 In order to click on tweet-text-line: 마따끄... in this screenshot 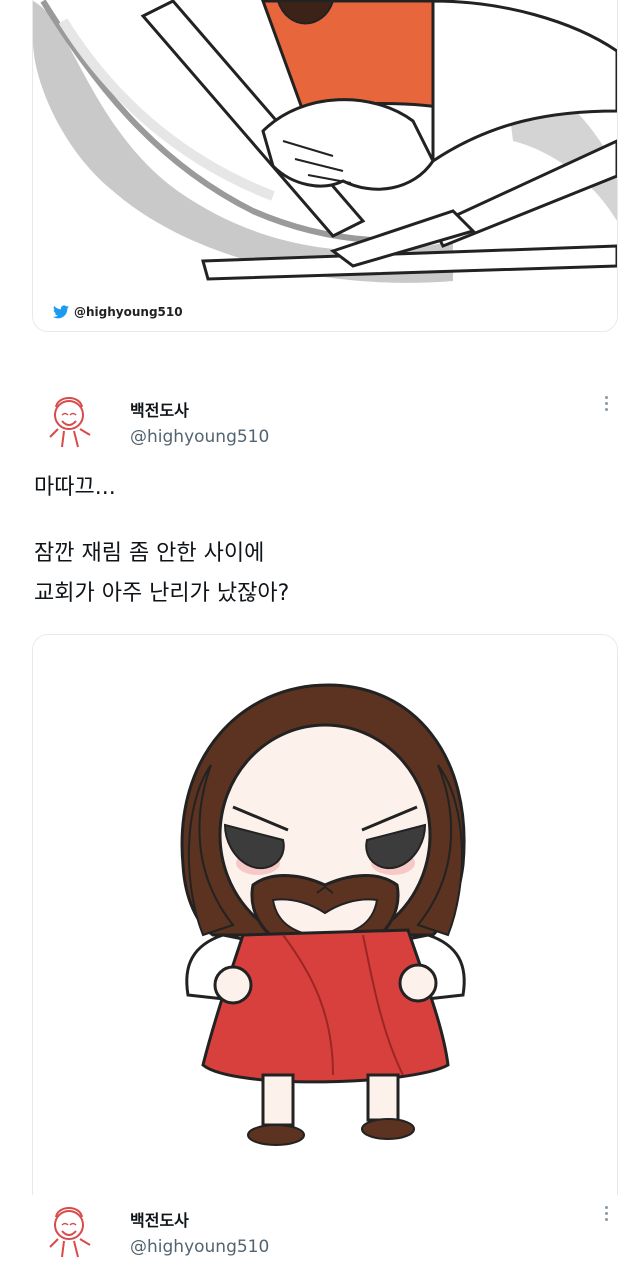, I will do `click(75, 487)`.